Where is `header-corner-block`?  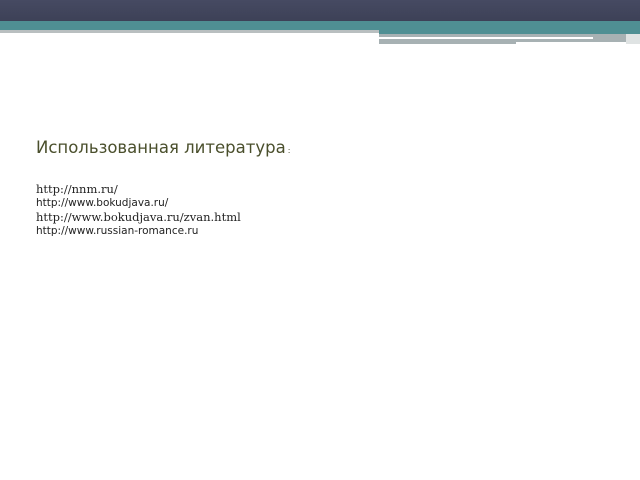
header-corner-block is located at coordinates (633, 39).